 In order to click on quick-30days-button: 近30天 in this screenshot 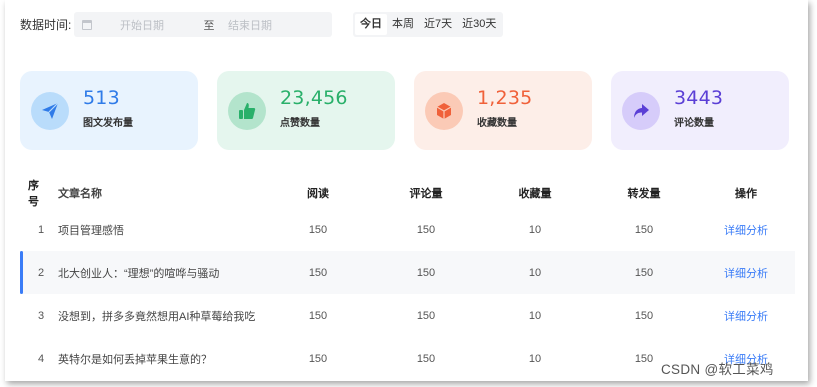, I will do `click(479, 24)`.